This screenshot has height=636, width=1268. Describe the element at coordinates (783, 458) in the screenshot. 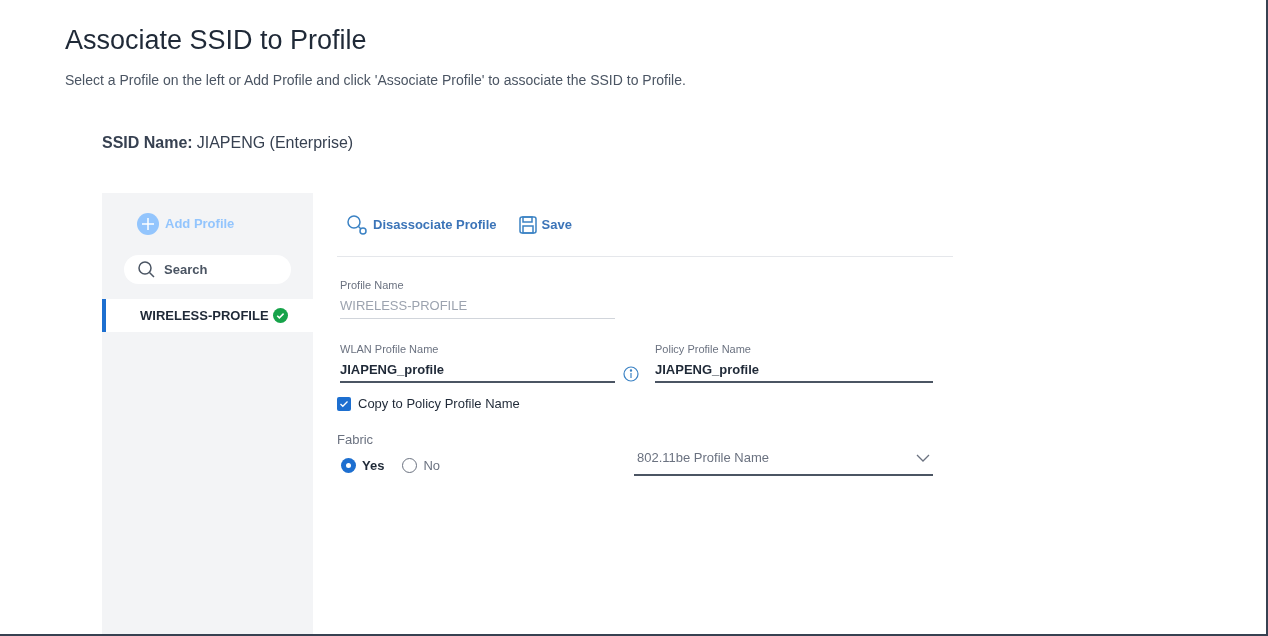

I see `profile-select: 802.11be Profile Name` at that location.